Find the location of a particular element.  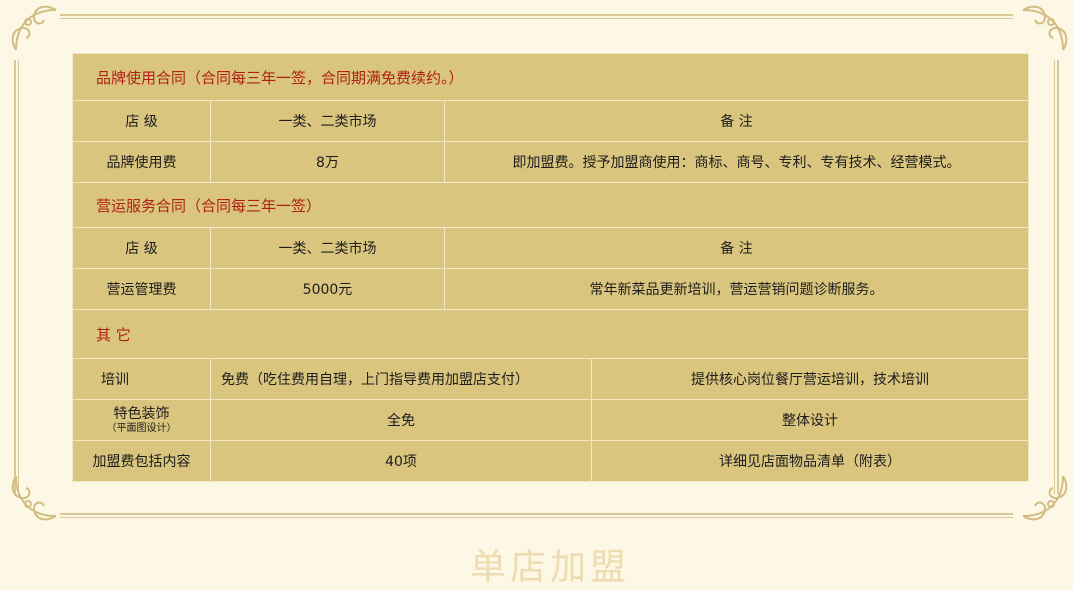

other-row-note: 详细见店面物品清单（附表） is located at coordinates (810, 461).